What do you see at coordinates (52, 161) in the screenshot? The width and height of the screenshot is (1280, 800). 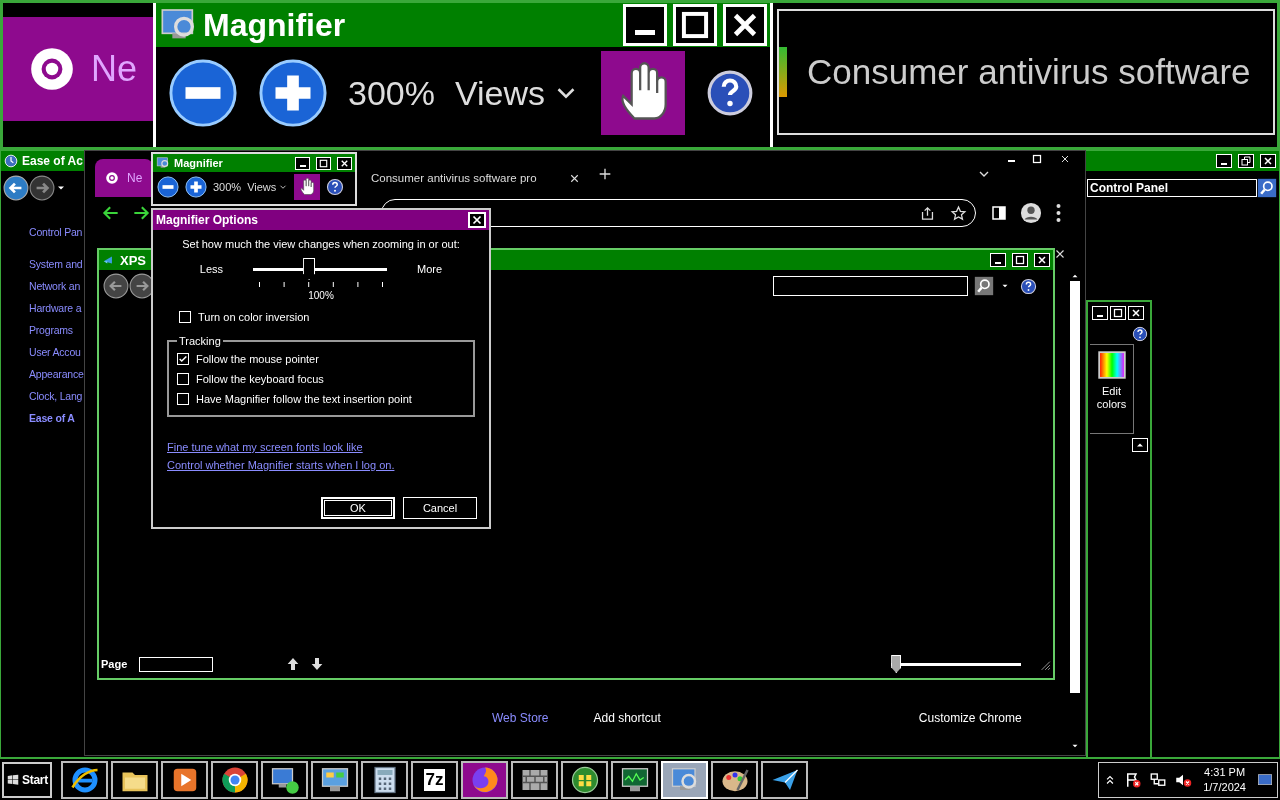 I see `window-title: Ease of Ac` at bounding box center [52, 161].